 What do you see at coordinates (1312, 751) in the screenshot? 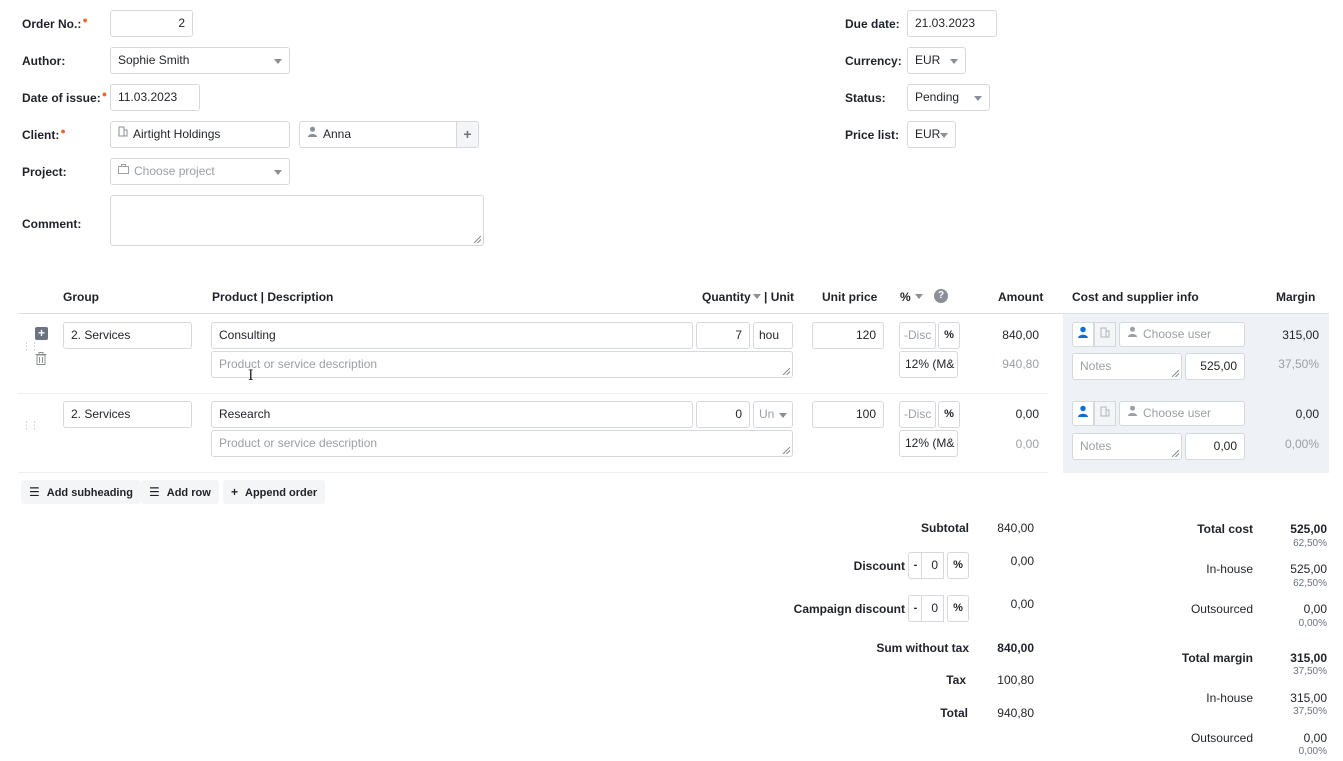
I see `margin-outsourced-pct: 0,00%` at bounding box center [1312, 751].